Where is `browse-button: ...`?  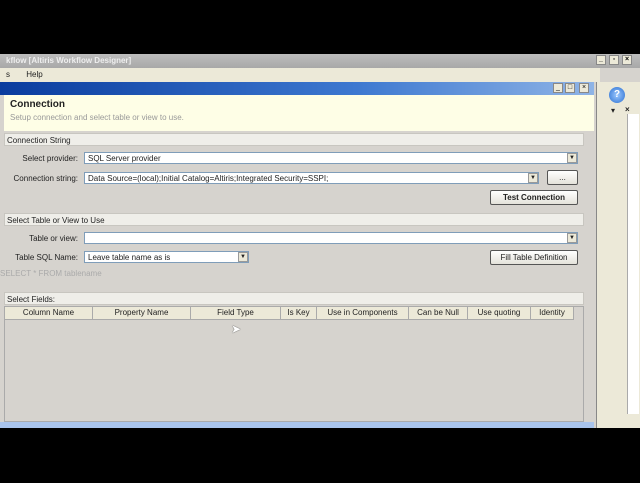
browse-button: ... is located at coordinates (562, 177).